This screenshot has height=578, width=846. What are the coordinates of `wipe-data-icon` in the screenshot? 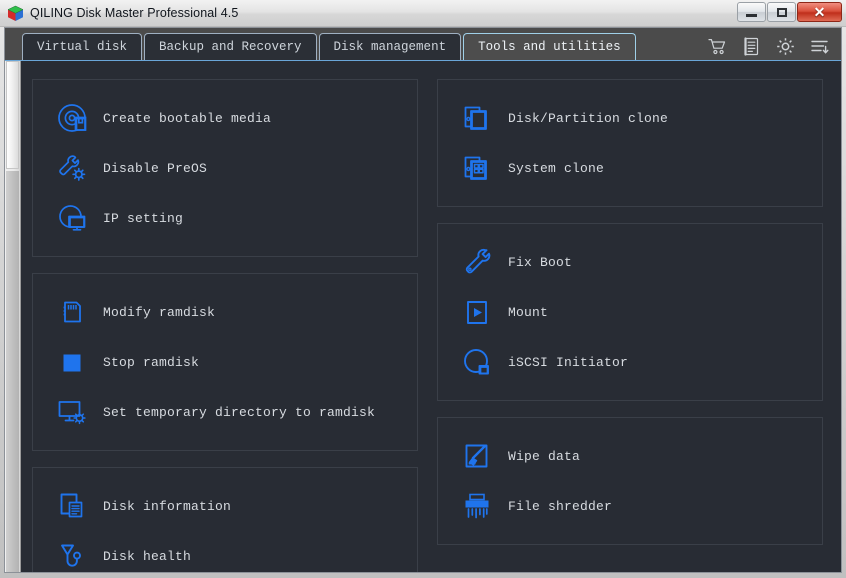 It's located at (477, 456).